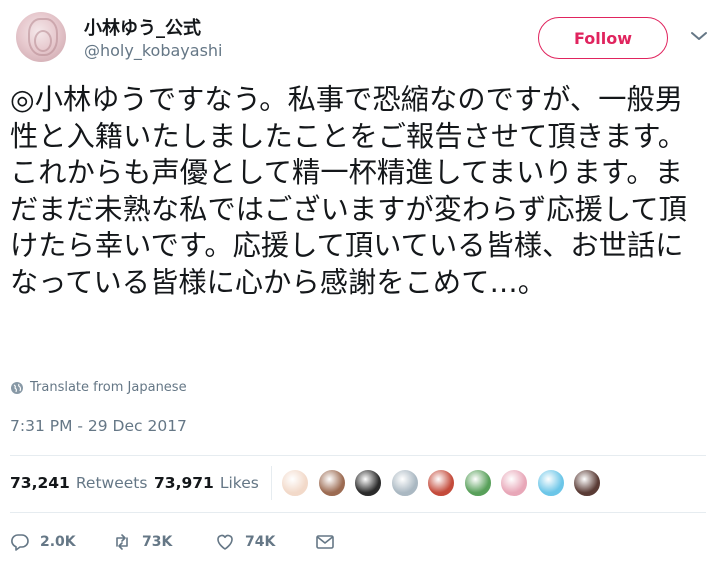 The width and height of the screenshot is (716, 582). I want to click on avatar, so click(41, 37).